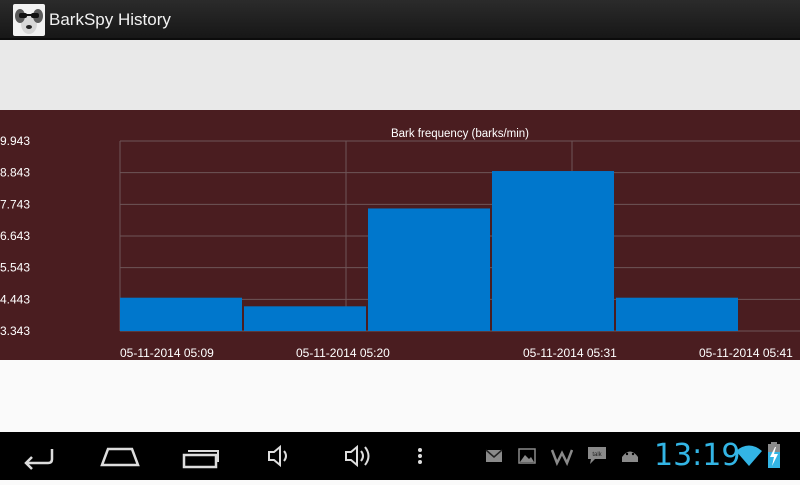  What do you see at coordinates (167, 353) in the screenshot?
I see `x-tick-label: 05-11-2014 05:09` at bounding box center [167, 353].